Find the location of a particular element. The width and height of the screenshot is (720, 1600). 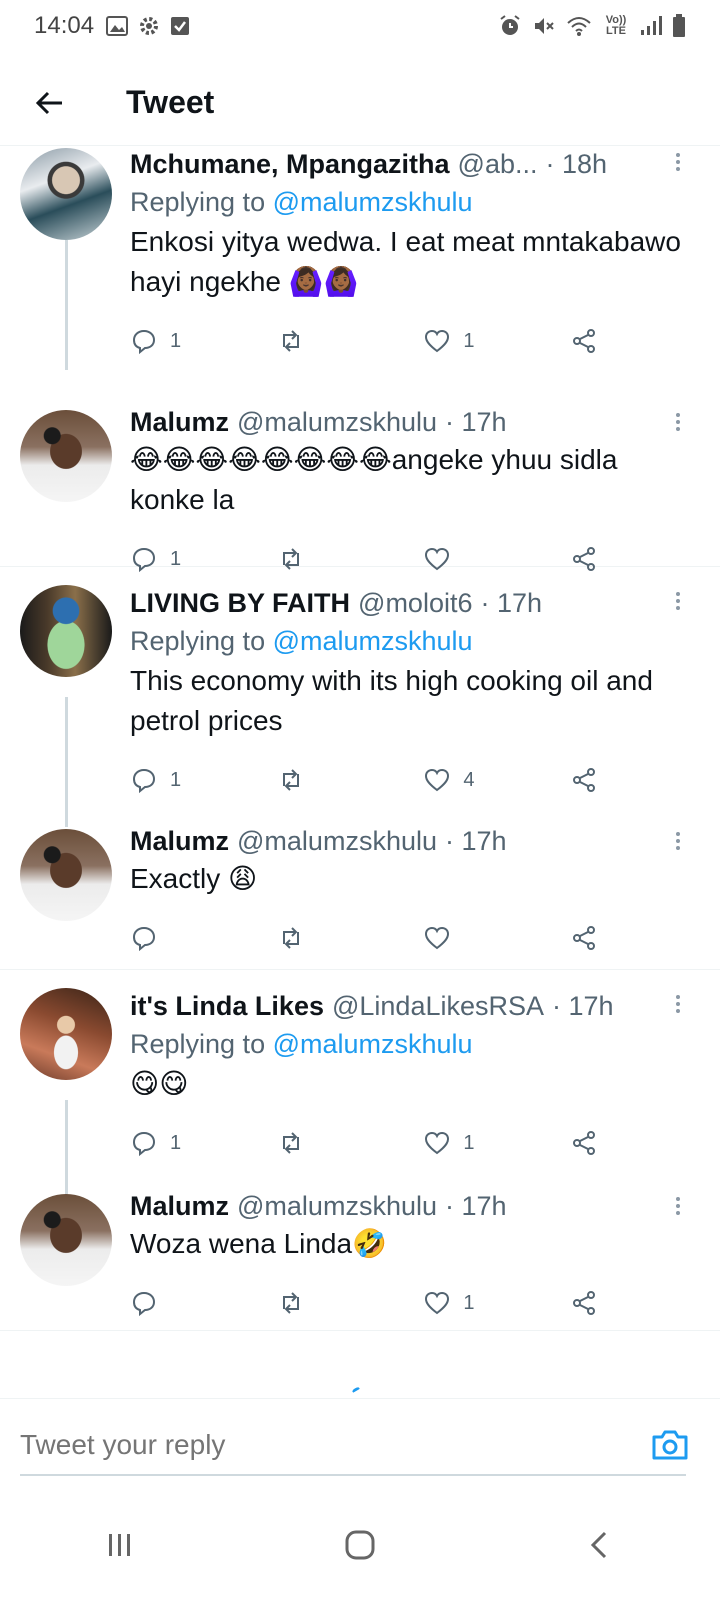

wifi-icon is located at coordinates (579, 26).